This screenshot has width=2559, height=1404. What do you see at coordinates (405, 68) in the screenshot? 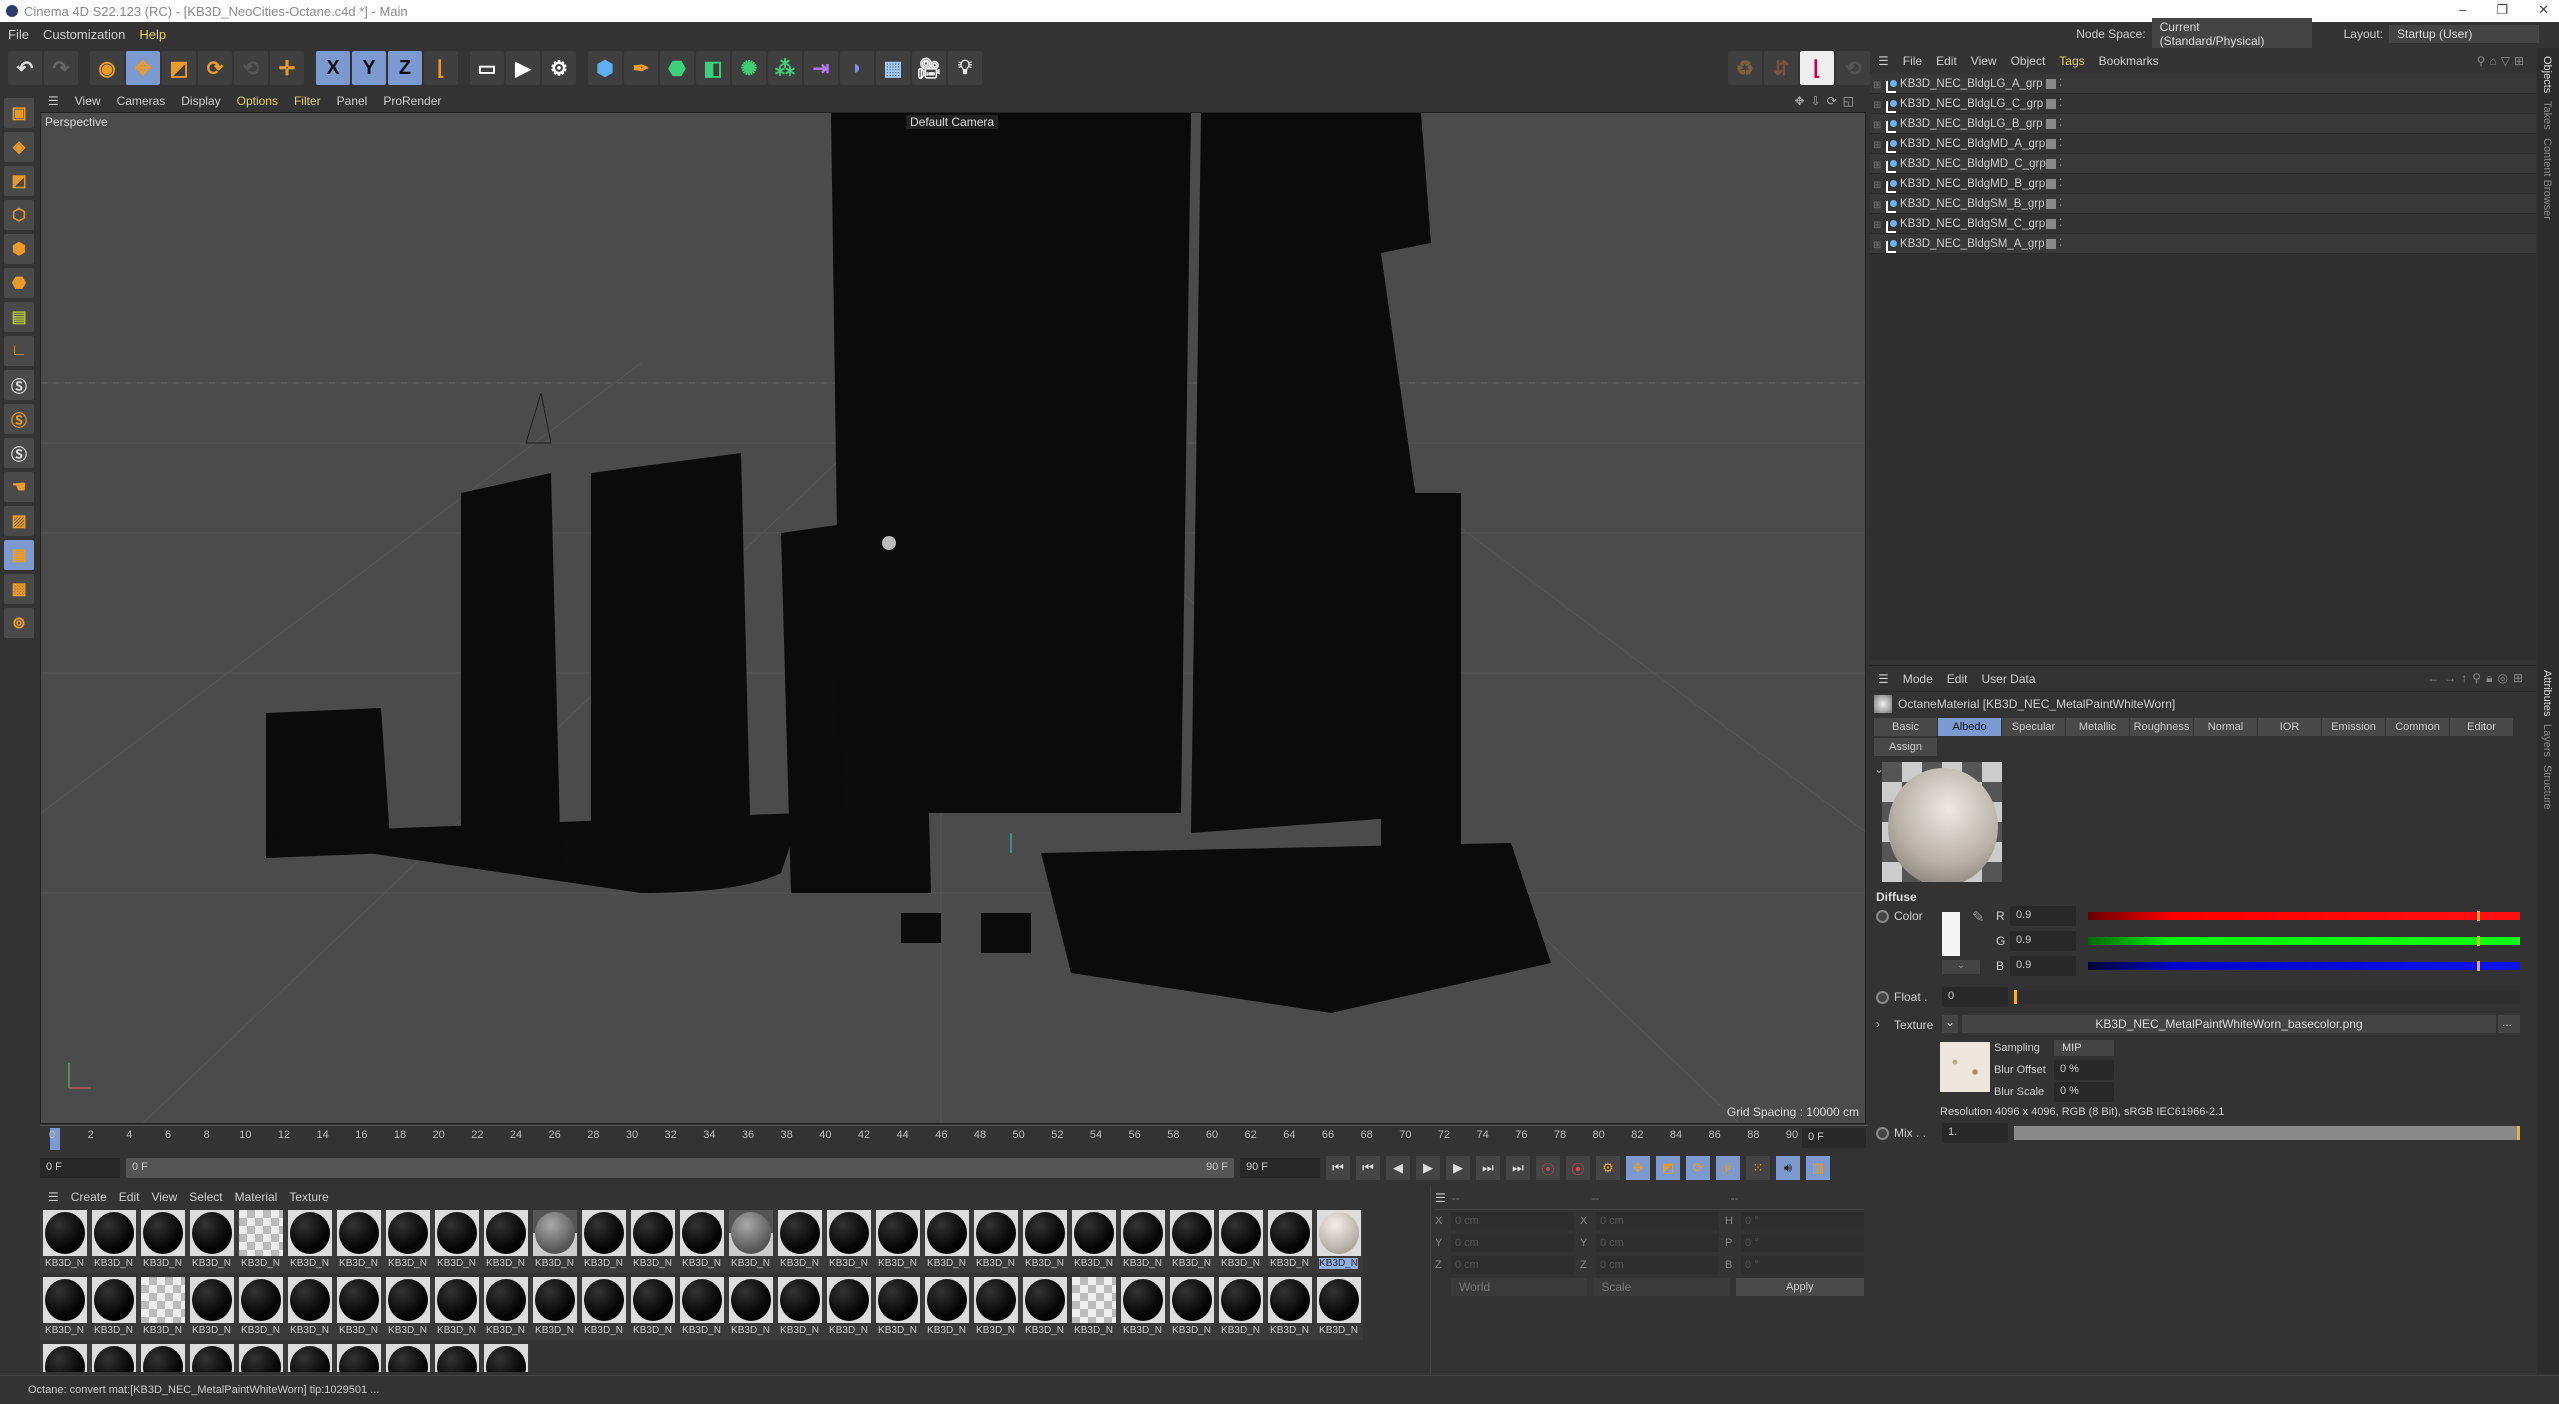
I see `z-axis-icon: Z` at bounding box center [405, 68].